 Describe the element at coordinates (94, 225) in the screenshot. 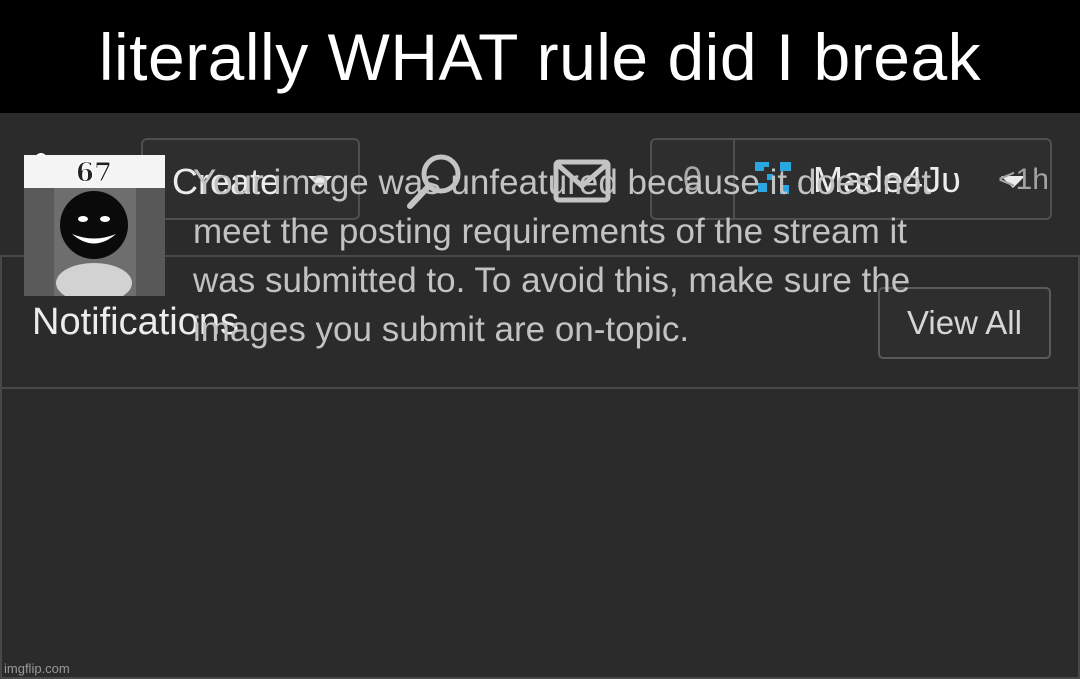

I see `notification-thumbnail: 67` at that location.